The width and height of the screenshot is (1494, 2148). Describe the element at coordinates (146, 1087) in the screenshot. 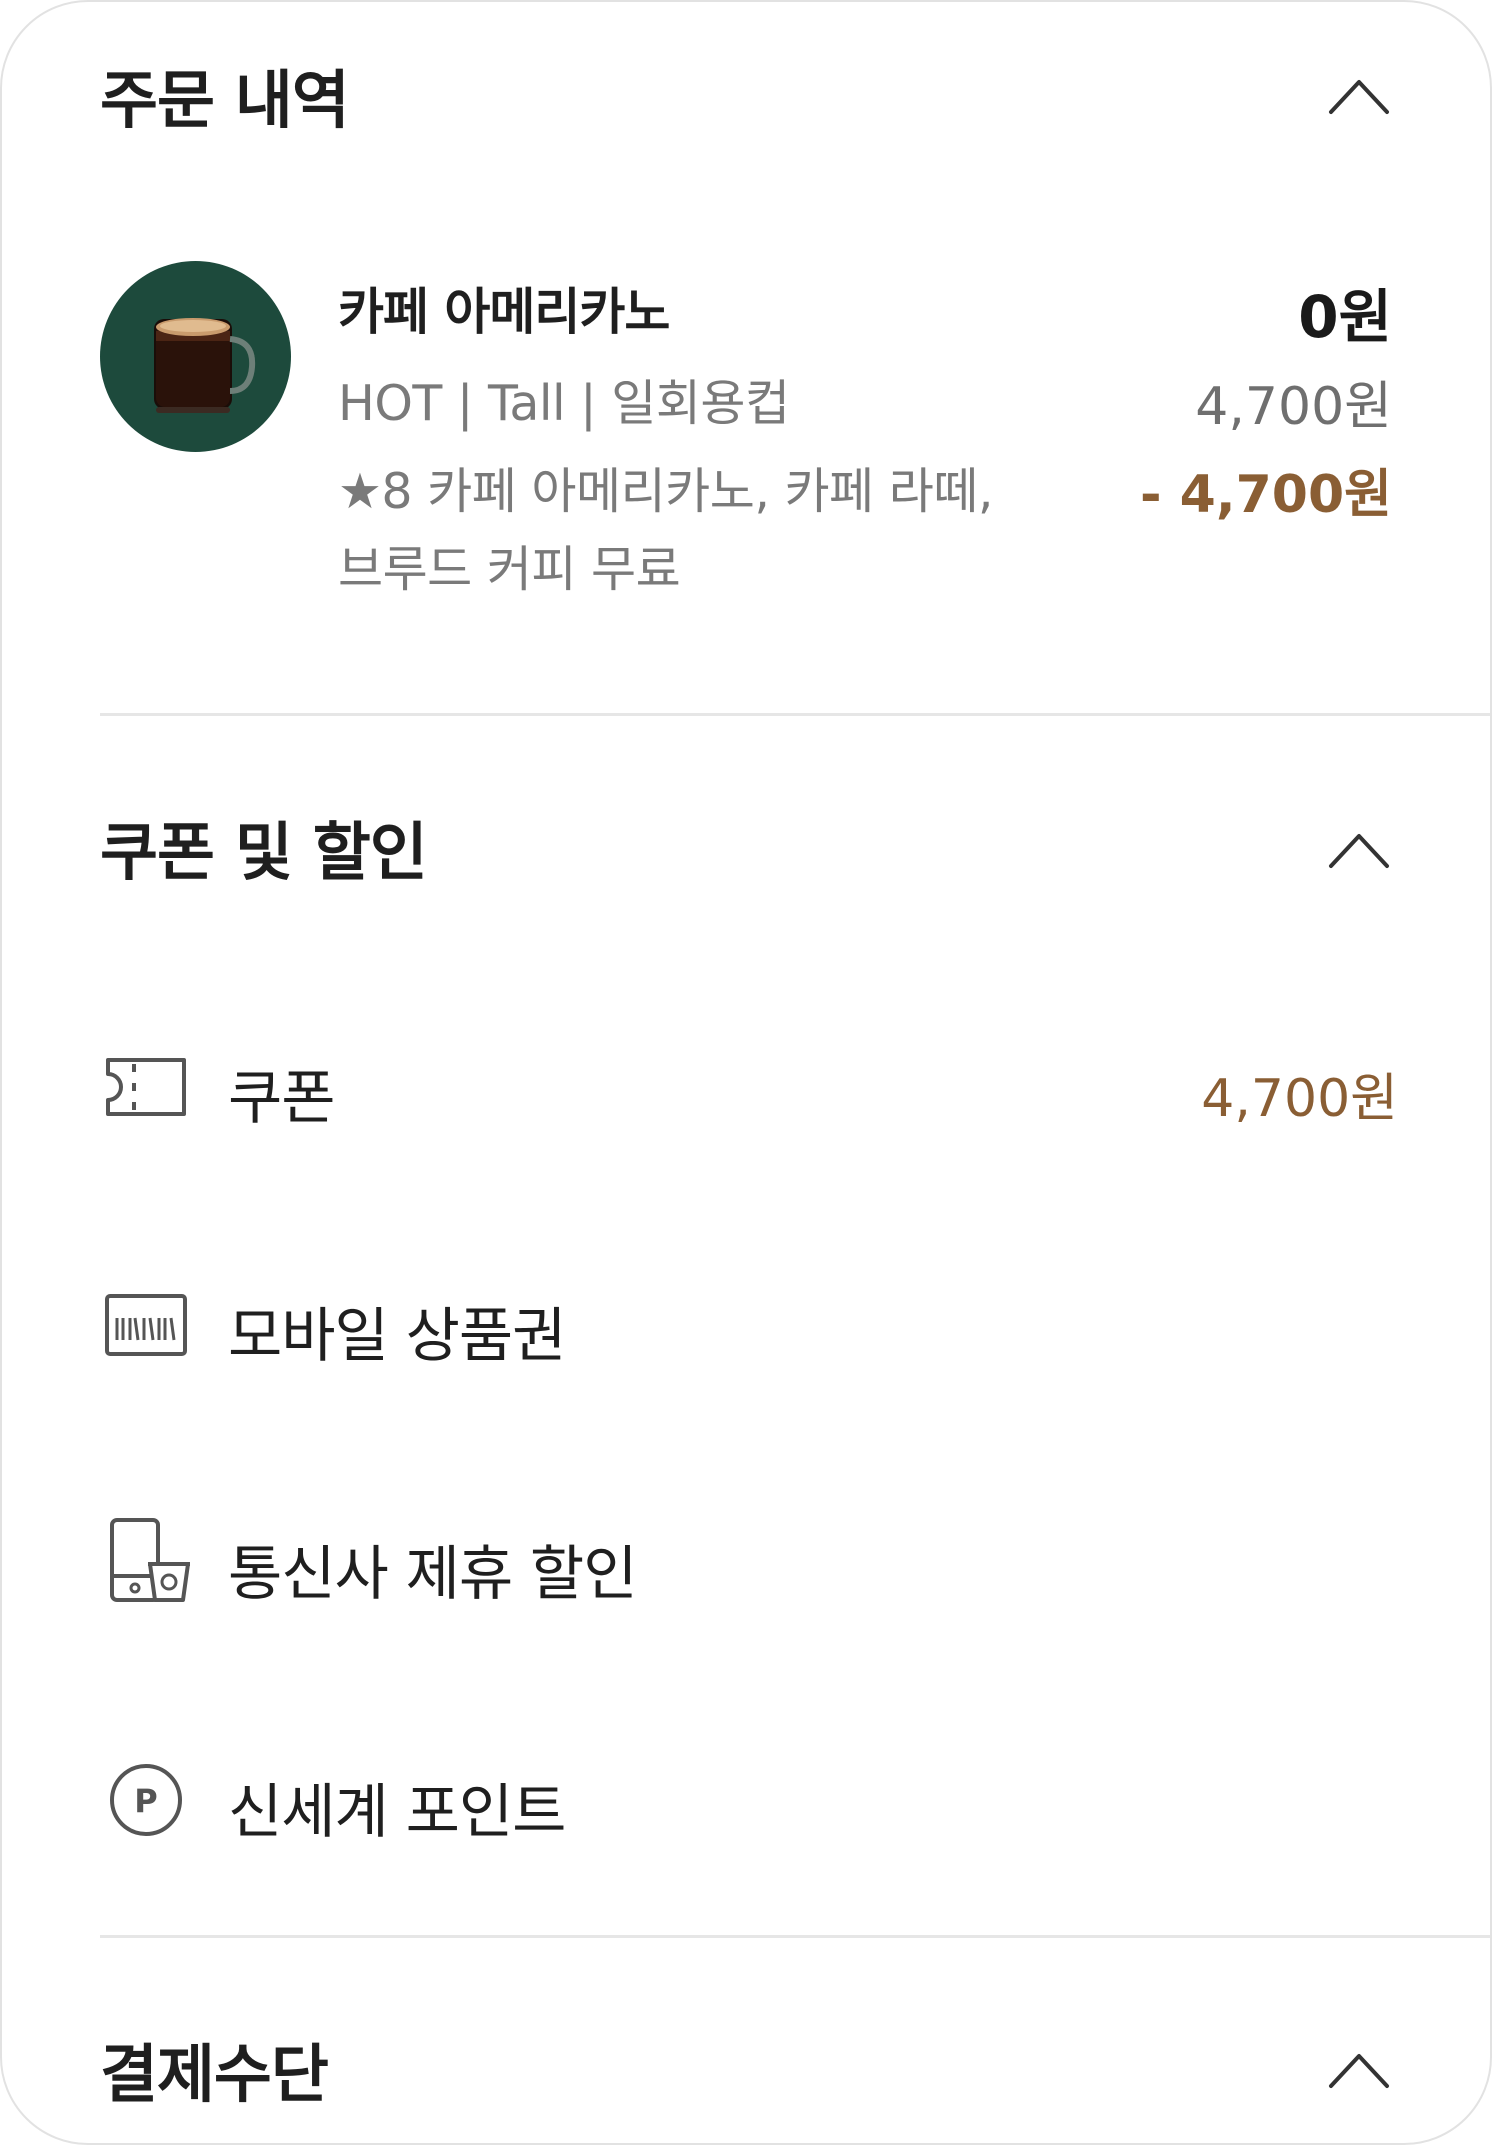

I see `ticket-icon` at that location.